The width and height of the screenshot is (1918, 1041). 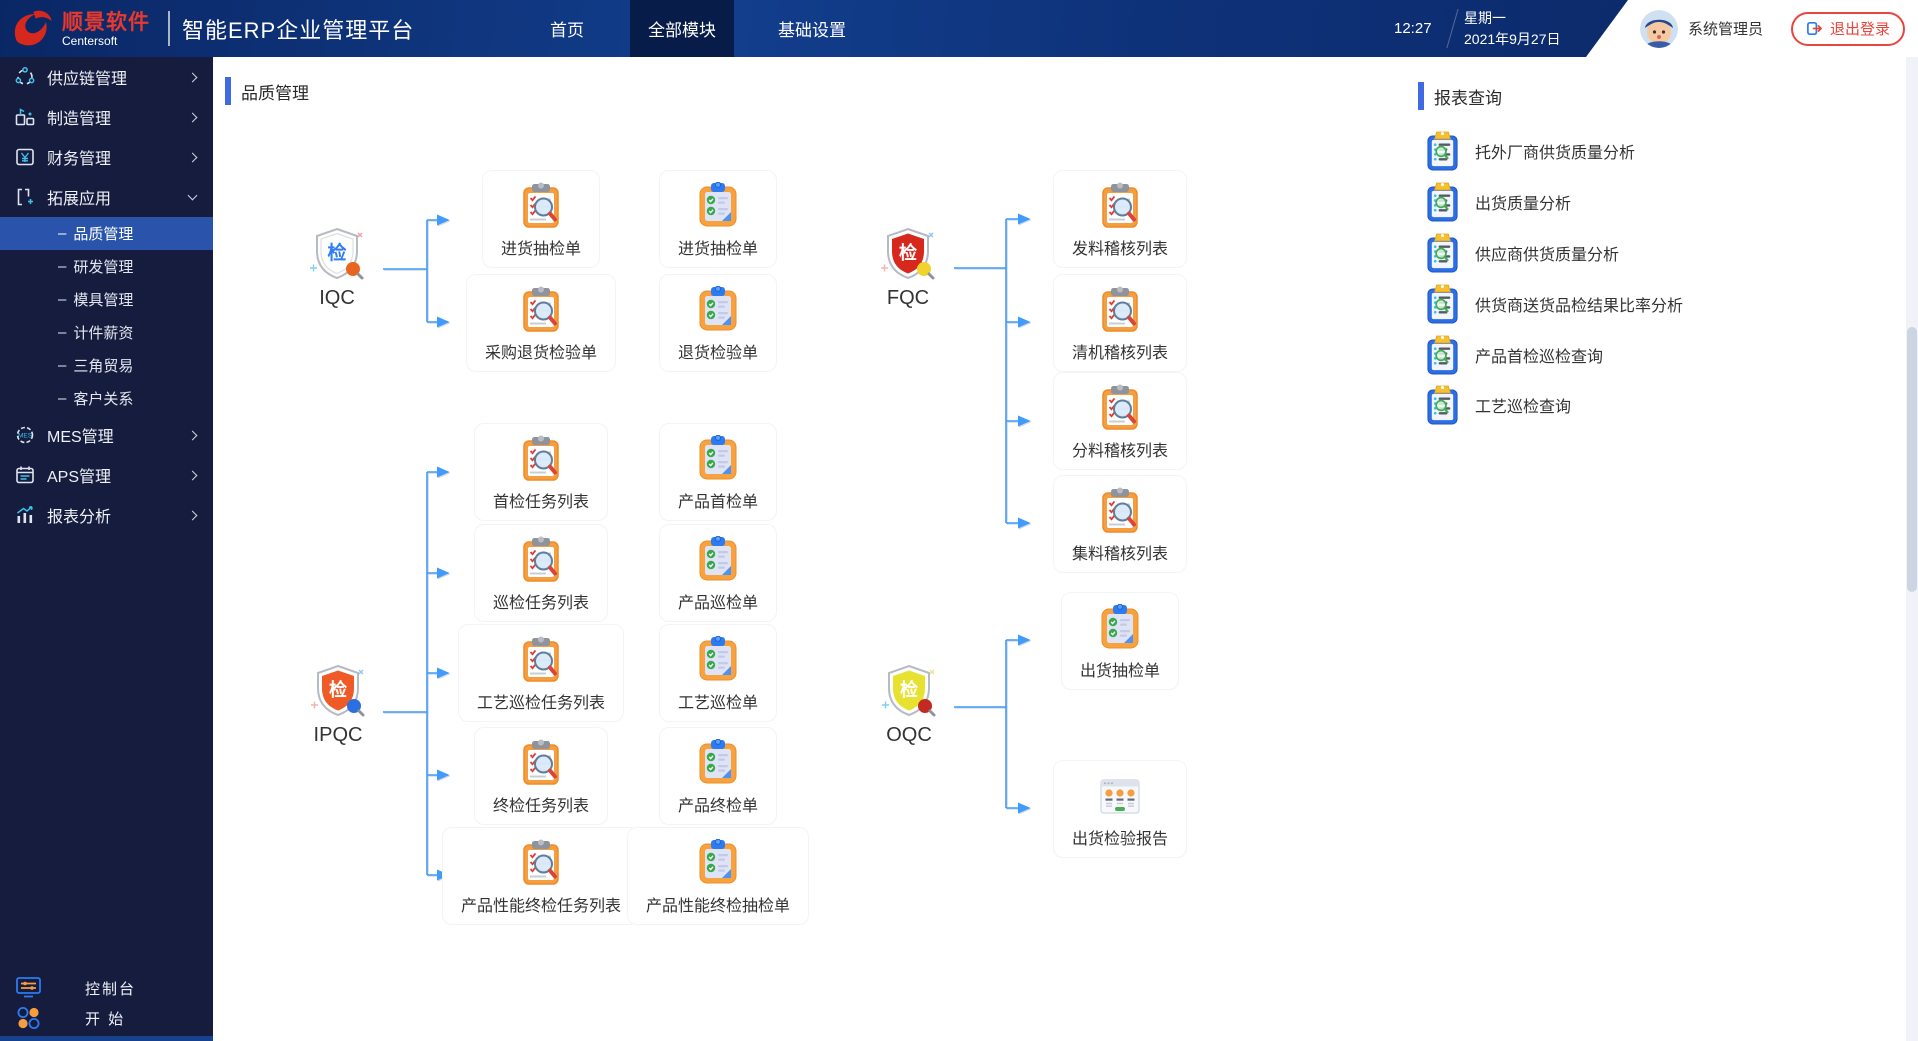 I want to click on sidebar-subitem-label: 客户关系, so click(x=103, y=399).